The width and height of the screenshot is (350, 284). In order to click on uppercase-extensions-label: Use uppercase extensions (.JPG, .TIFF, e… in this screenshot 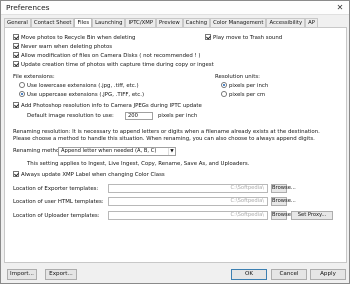, I will do `click(86, 95)`.